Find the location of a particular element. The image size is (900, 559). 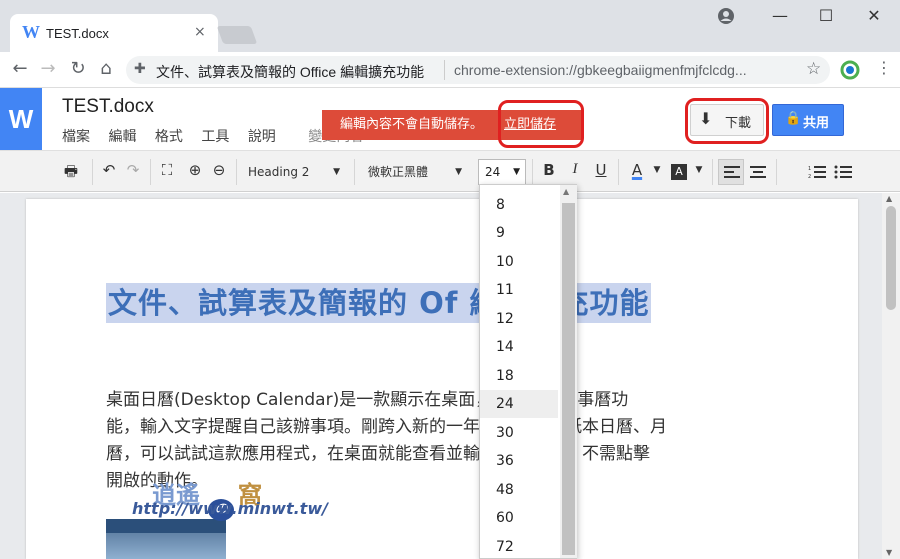

svg-text: 1 is located at coordinates (809, 169).